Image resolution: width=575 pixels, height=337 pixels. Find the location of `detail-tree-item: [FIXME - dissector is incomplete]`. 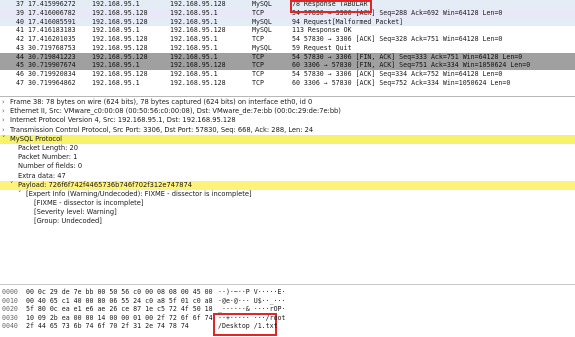

detail-tree-item: [FIXME - dissector is incomplete] is located at coordinates (287, 203).